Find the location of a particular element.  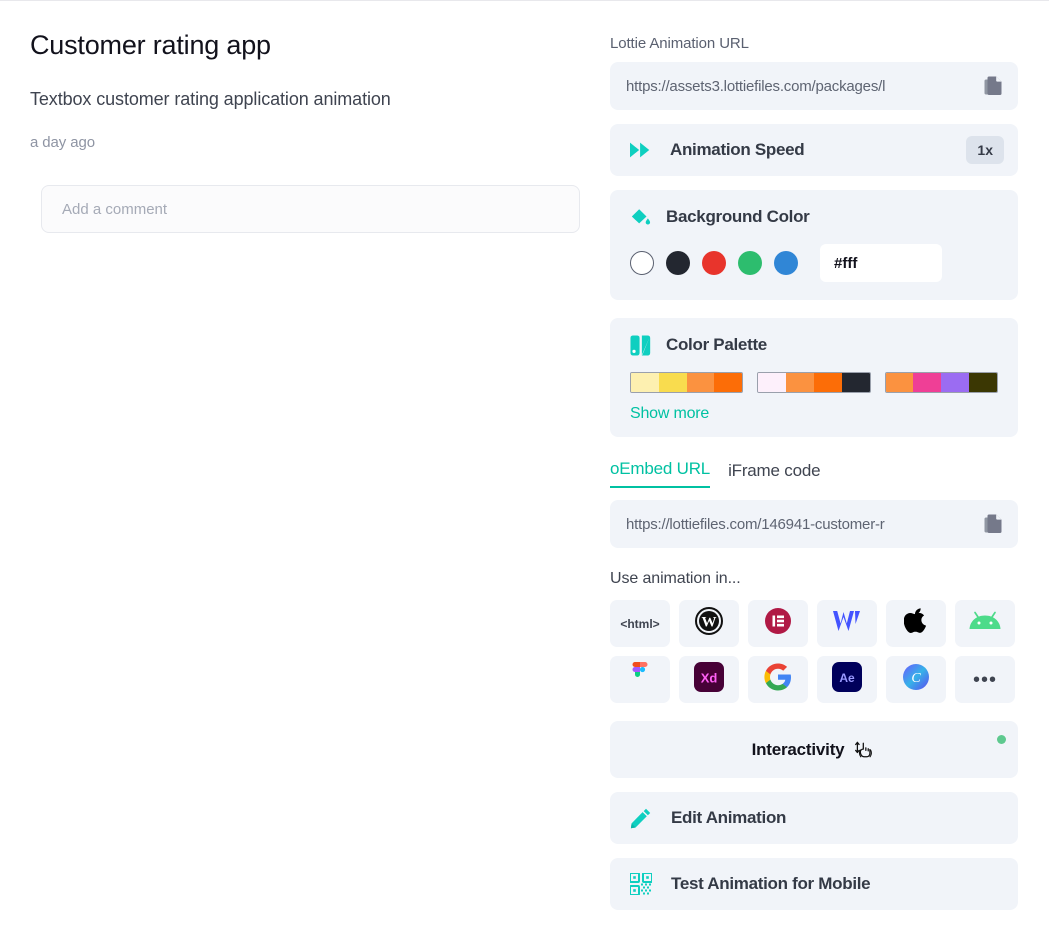

hex-color-input is located at coordinates (881, 263).